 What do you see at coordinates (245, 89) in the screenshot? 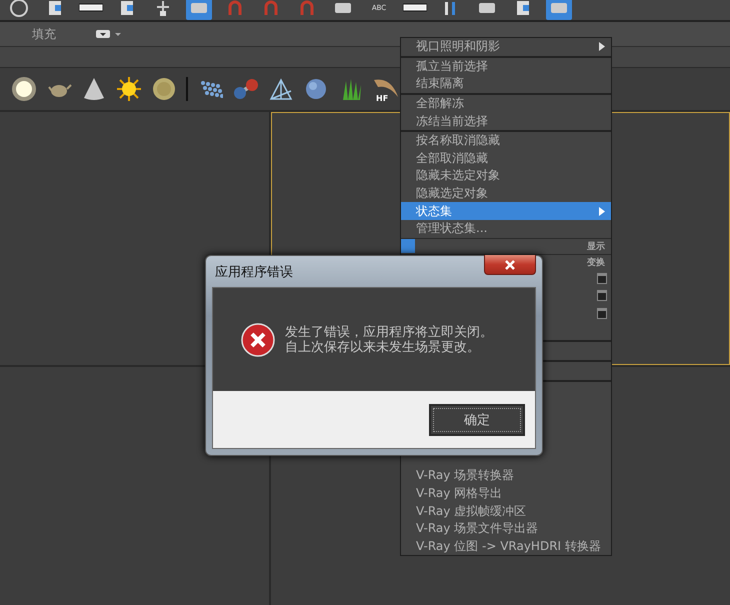
I see `molecule-icon` at bounding box center [245, 89].